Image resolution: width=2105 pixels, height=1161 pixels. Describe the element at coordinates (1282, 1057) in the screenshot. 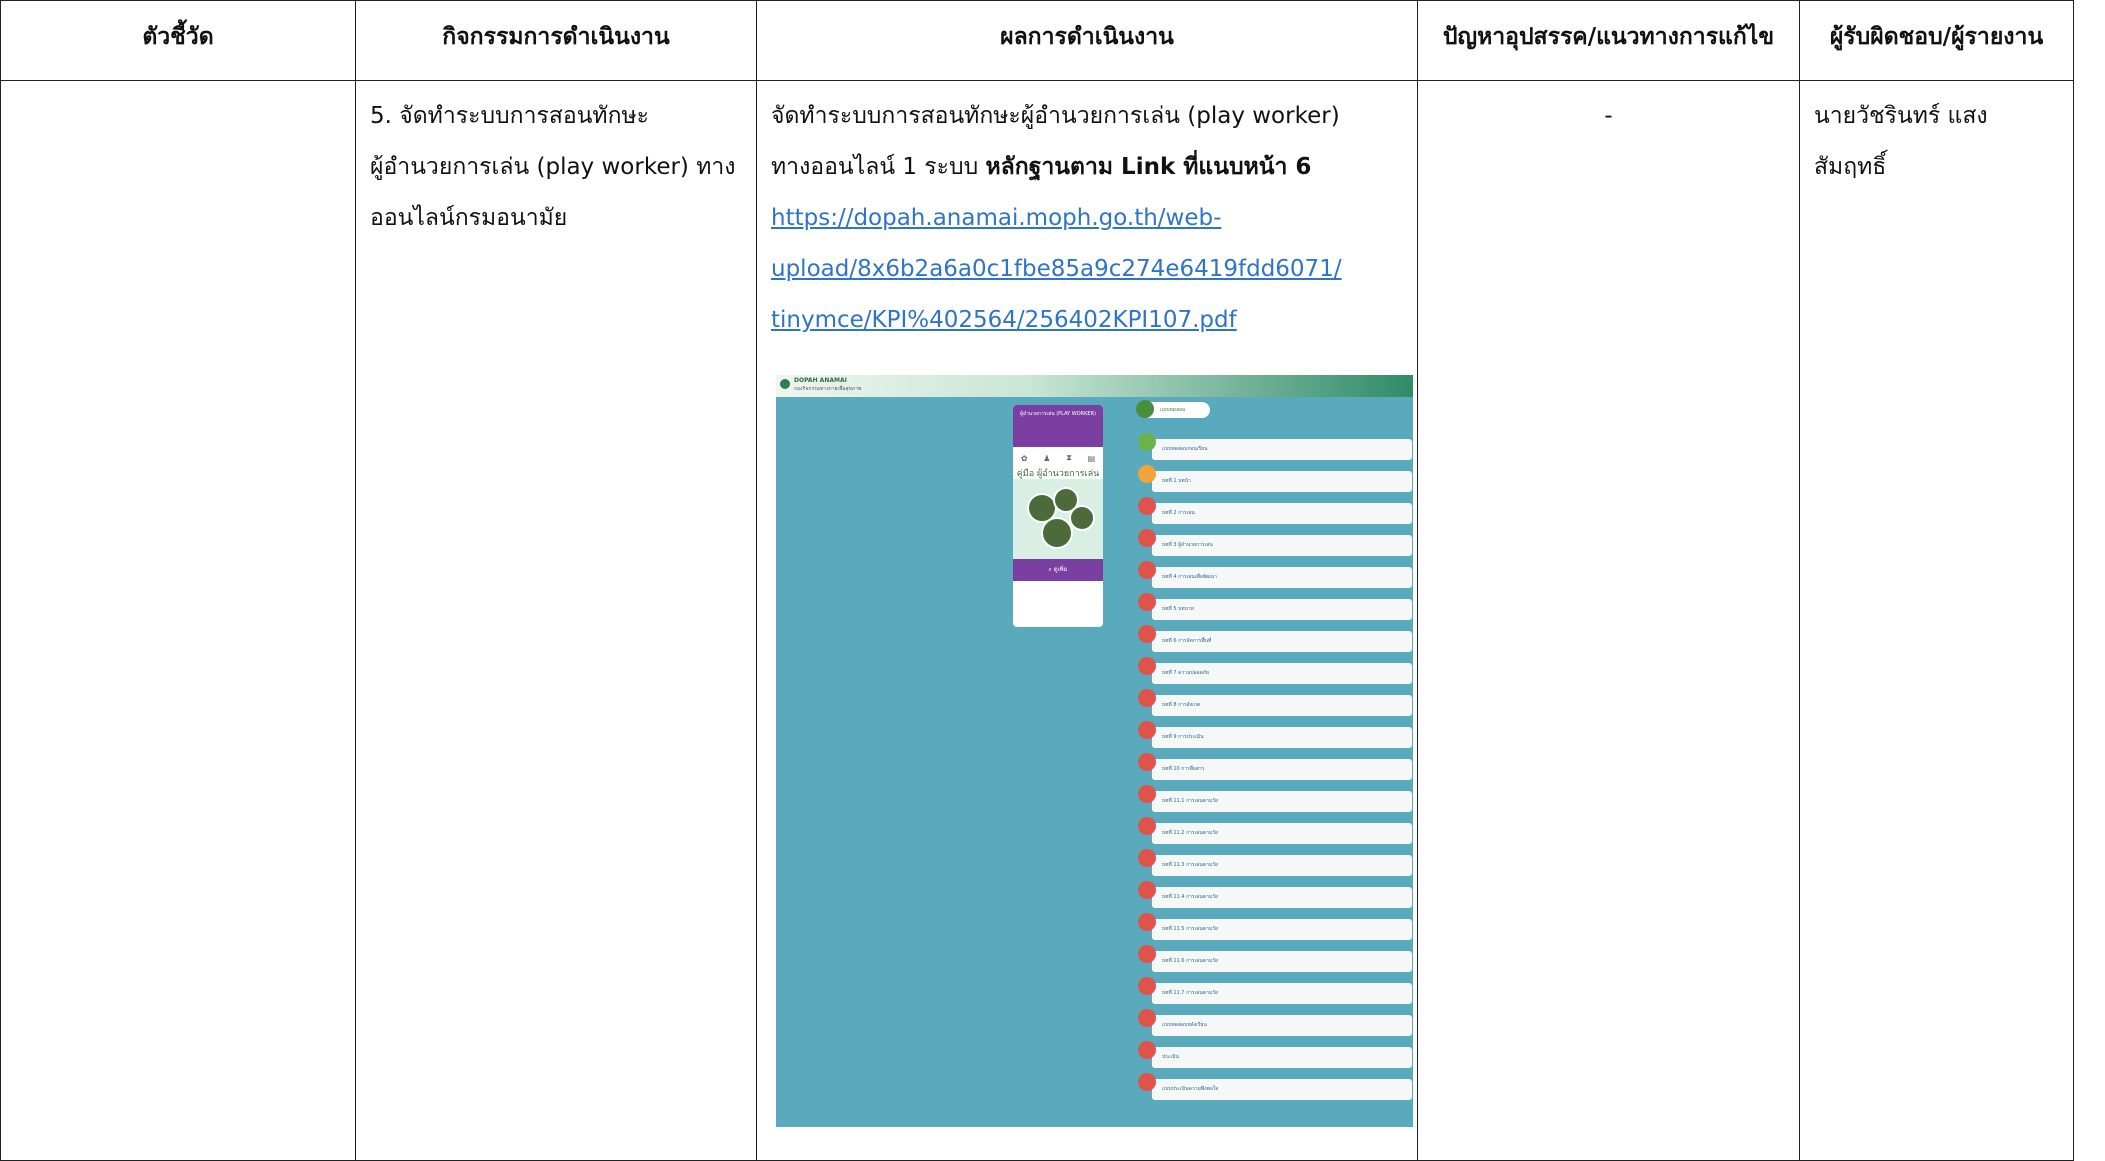

I see `lesson-menu-label: ประเมิน` at that location.